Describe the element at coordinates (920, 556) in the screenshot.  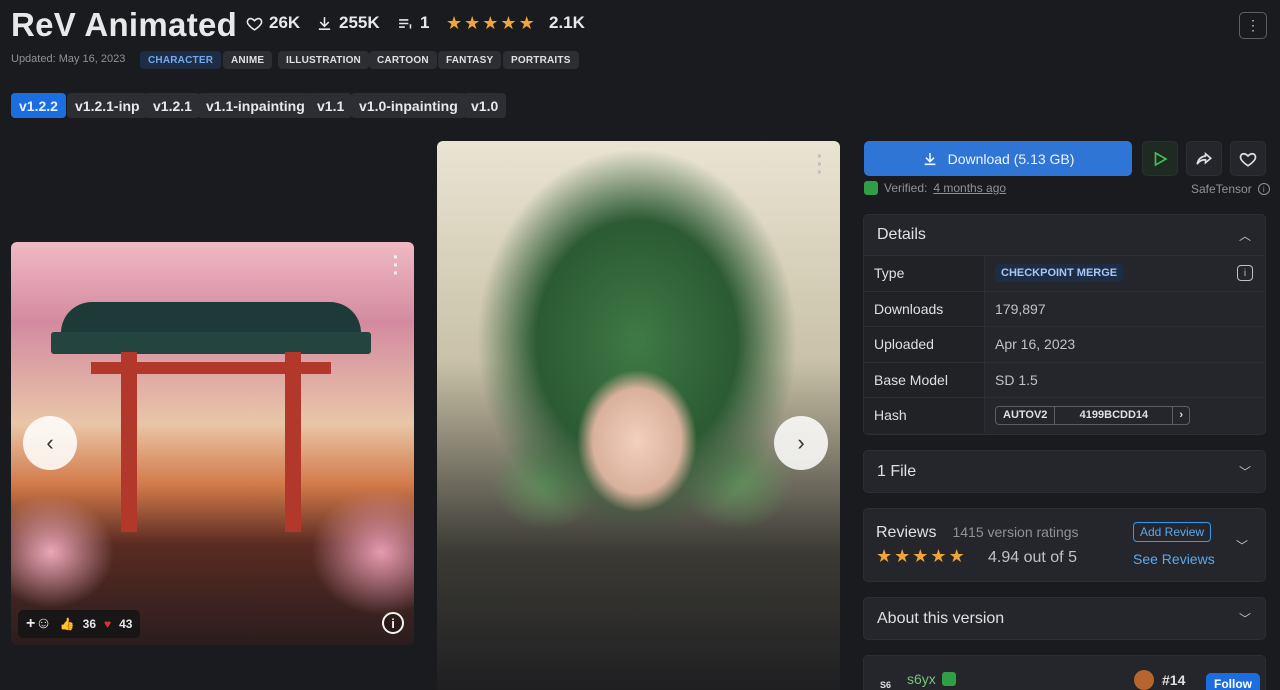
I see `review-stars: ★ ★ ★ ★ ★` at that location.